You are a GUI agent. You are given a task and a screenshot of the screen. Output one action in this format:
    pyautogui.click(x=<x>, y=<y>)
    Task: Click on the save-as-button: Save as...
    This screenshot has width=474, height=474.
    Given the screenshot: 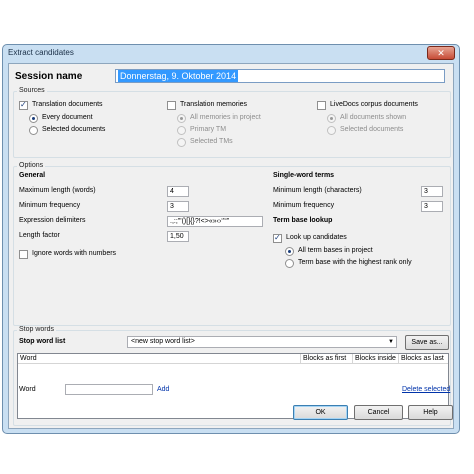 What is the action you would take?
    pyautogui.click(x=427, y=342)
    